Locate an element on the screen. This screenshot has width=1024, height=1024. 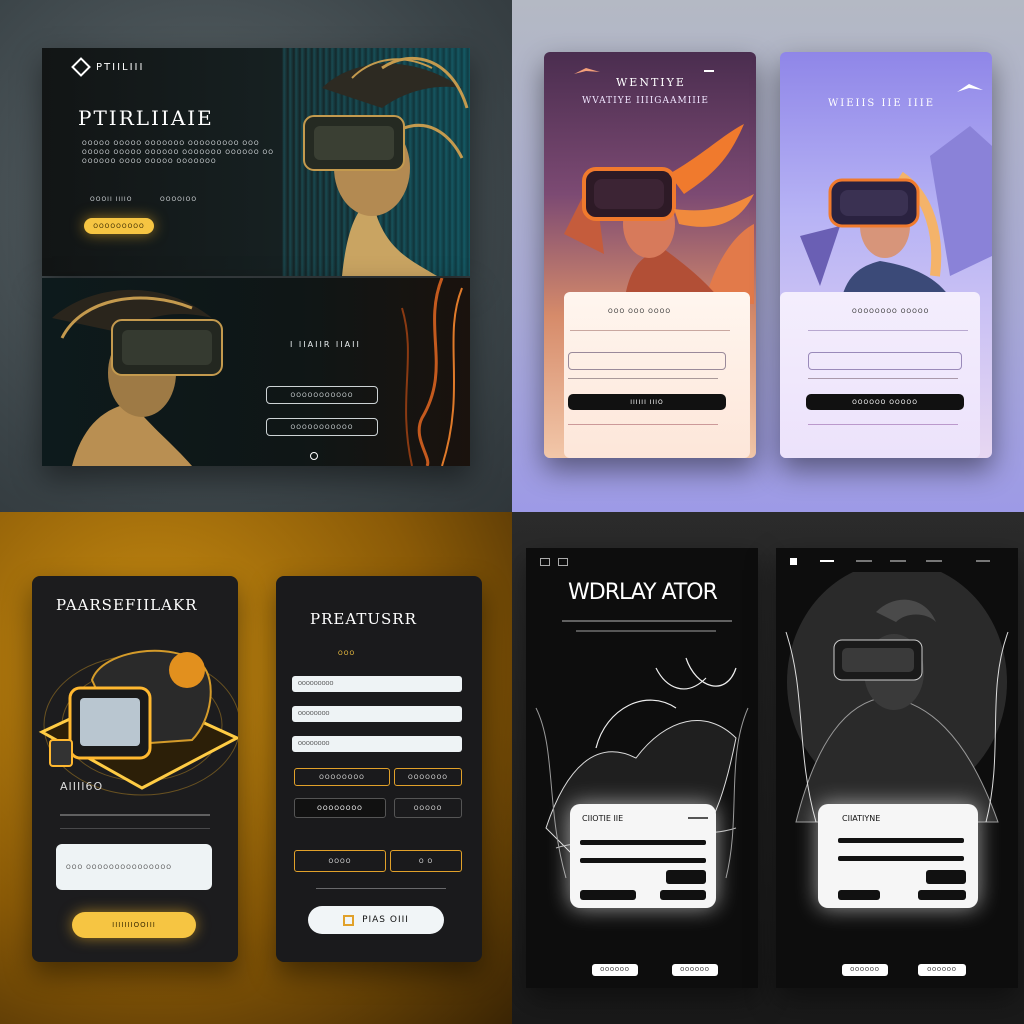
pill-button-5: OOOO is located at coordinates (340, 861).